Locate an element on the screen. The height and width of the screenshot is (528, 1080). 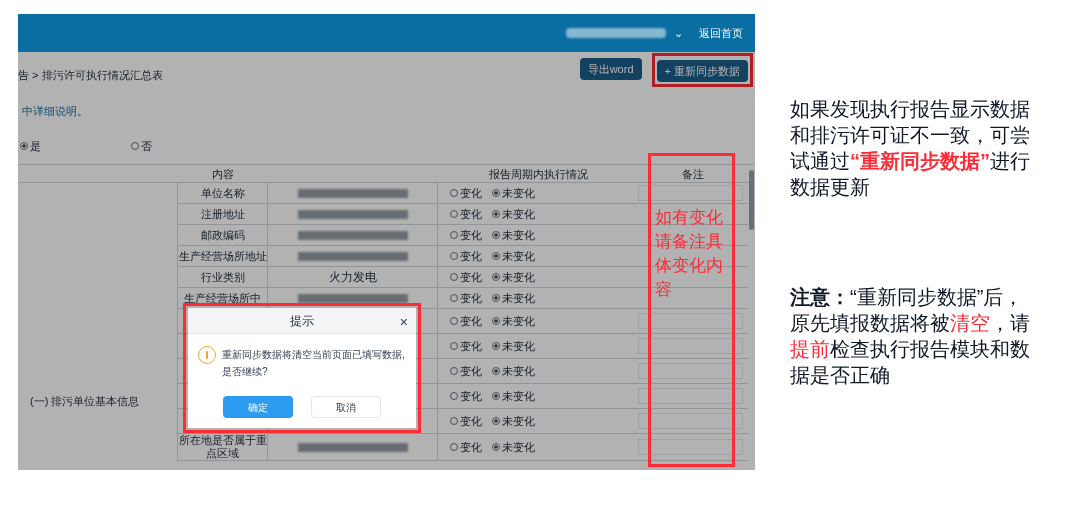
column-header: 内容 is located at coordinates (223, 173).